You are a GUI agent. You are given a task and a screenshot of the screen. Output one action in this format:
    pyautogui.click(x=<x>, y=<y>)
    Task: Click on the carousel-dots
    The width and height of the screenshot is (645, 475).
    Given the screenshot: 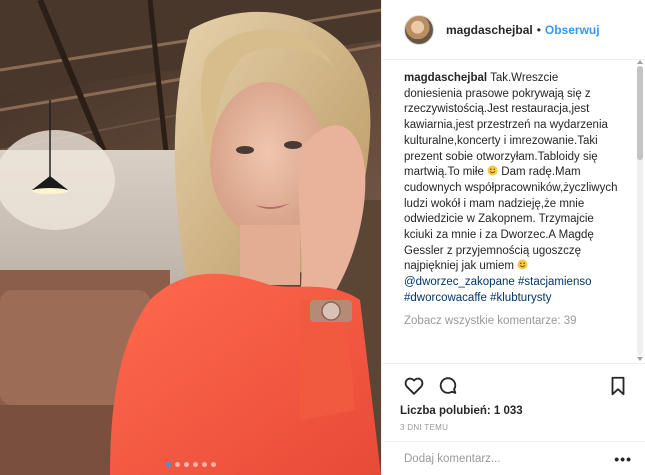 What is the action you would take?
    pyautogui.click(x=190, y=464)
    